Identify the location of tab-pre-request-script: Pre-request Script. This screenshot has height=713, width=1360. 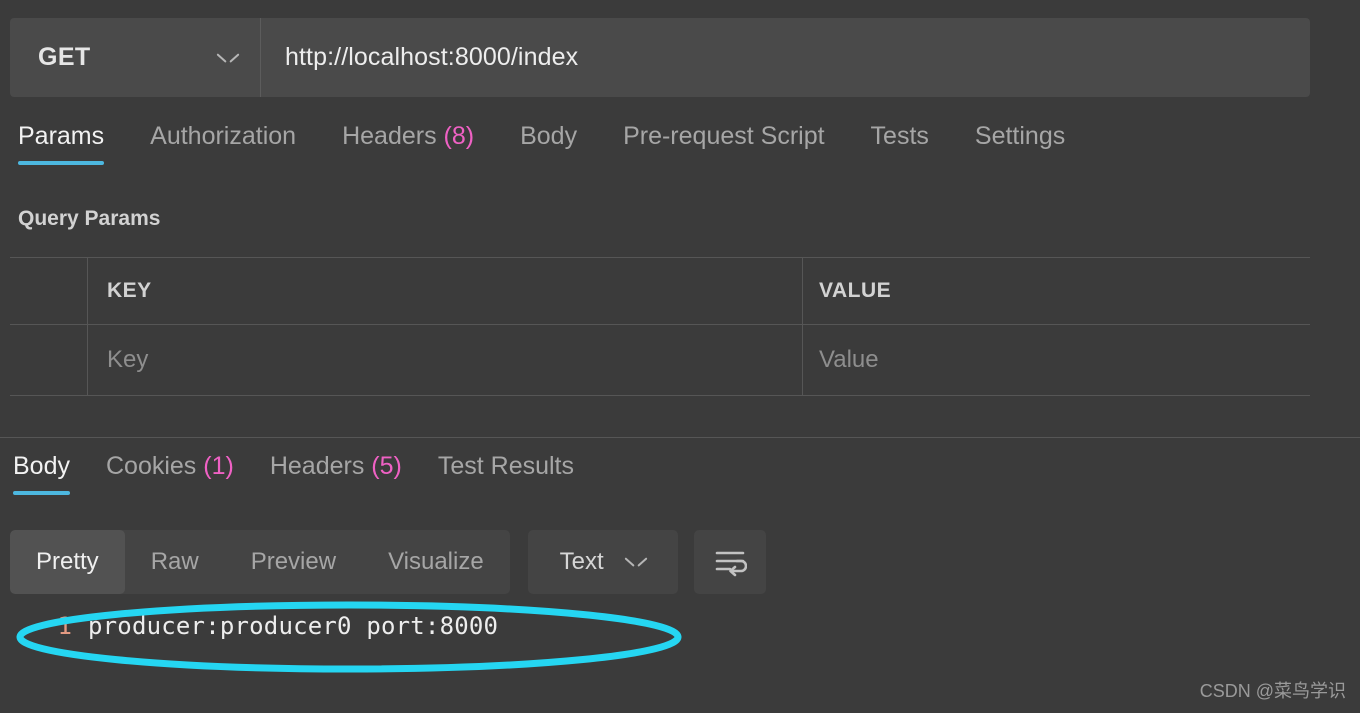
(723, 143).